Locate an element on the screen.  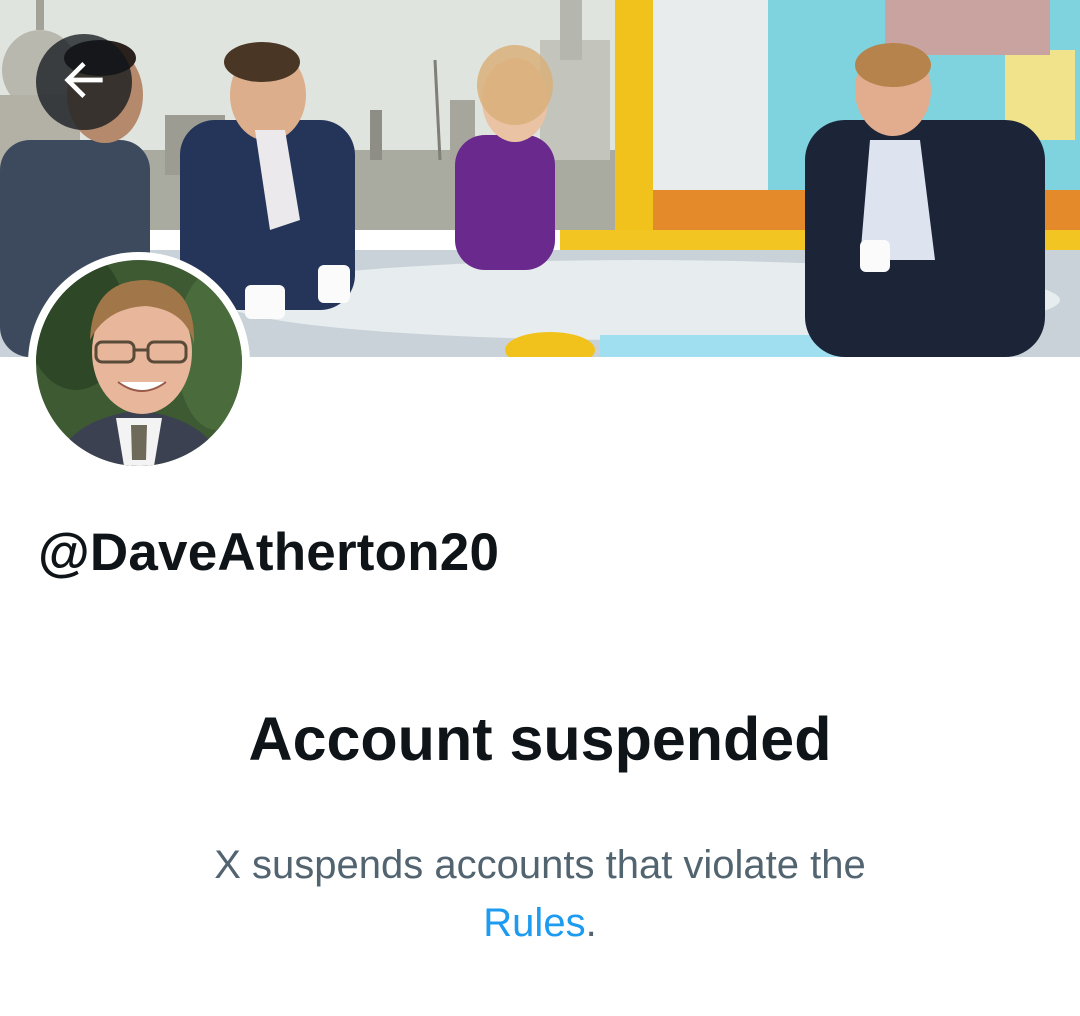
suspended-message-period: . is located at coordinates (591, 923).